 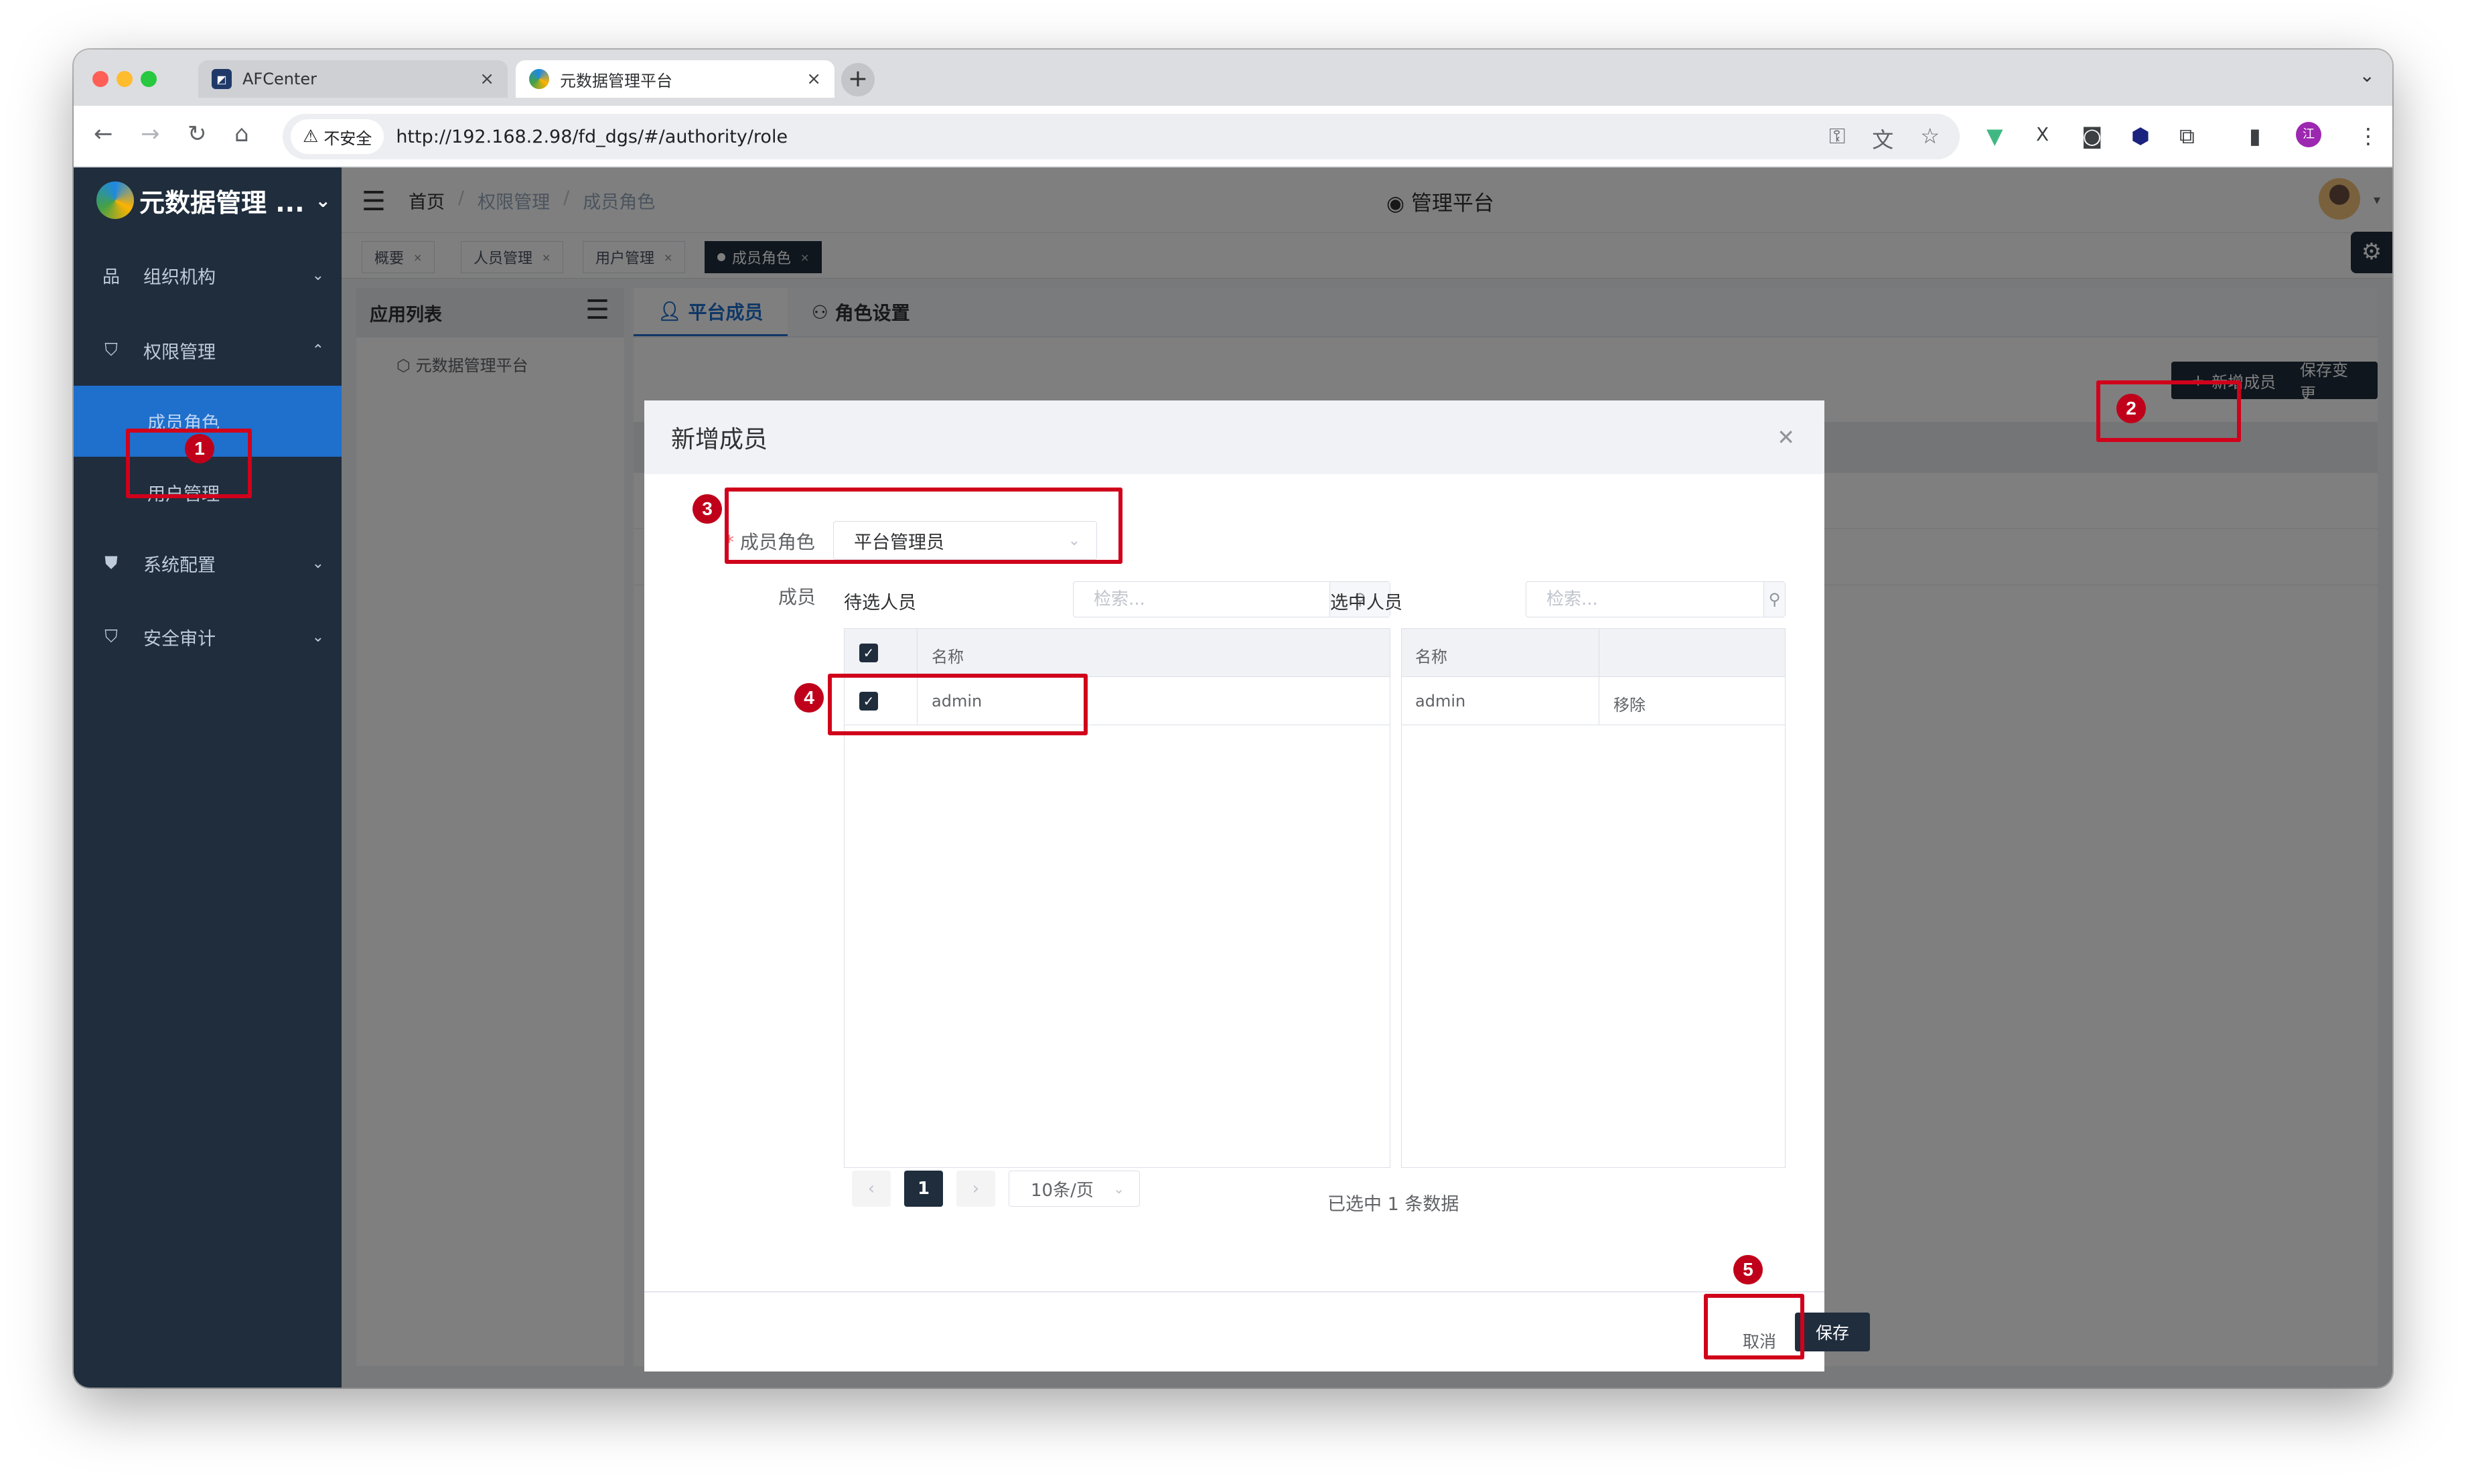 What do you see at coordinates (809, 698) in the screenshot?
I see `callout-badge-4: 4` at bounding box center [809, 698].